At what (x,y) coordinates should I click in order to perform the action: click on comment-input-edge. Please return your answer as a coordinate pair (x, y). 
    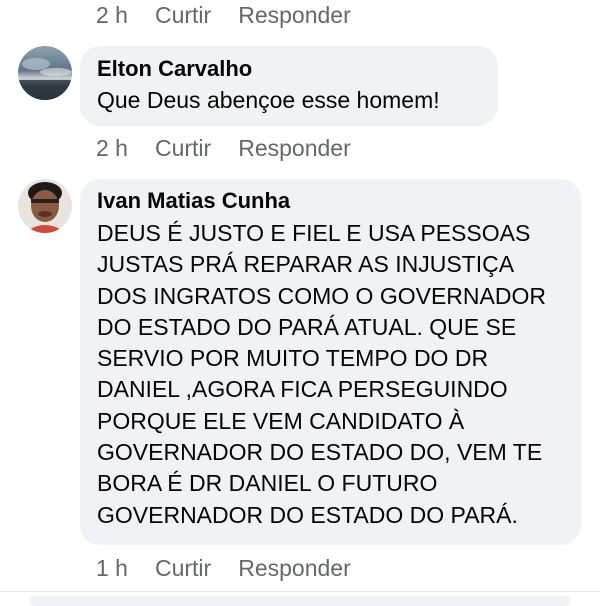
    Looking at the image, I should click on (300, 601).